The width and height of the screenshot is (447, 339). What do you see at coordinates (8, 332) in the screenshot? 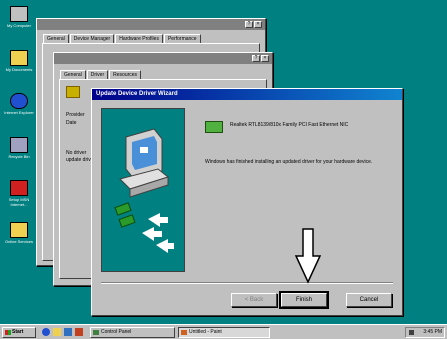
I see `windows-logo-icon` at bounding box center [8, 332].